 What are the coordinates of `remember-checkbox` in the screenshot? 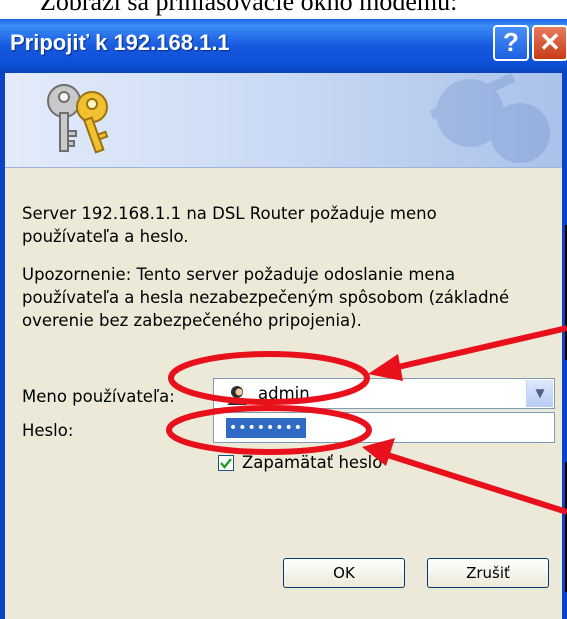 It's located at (226, 463).